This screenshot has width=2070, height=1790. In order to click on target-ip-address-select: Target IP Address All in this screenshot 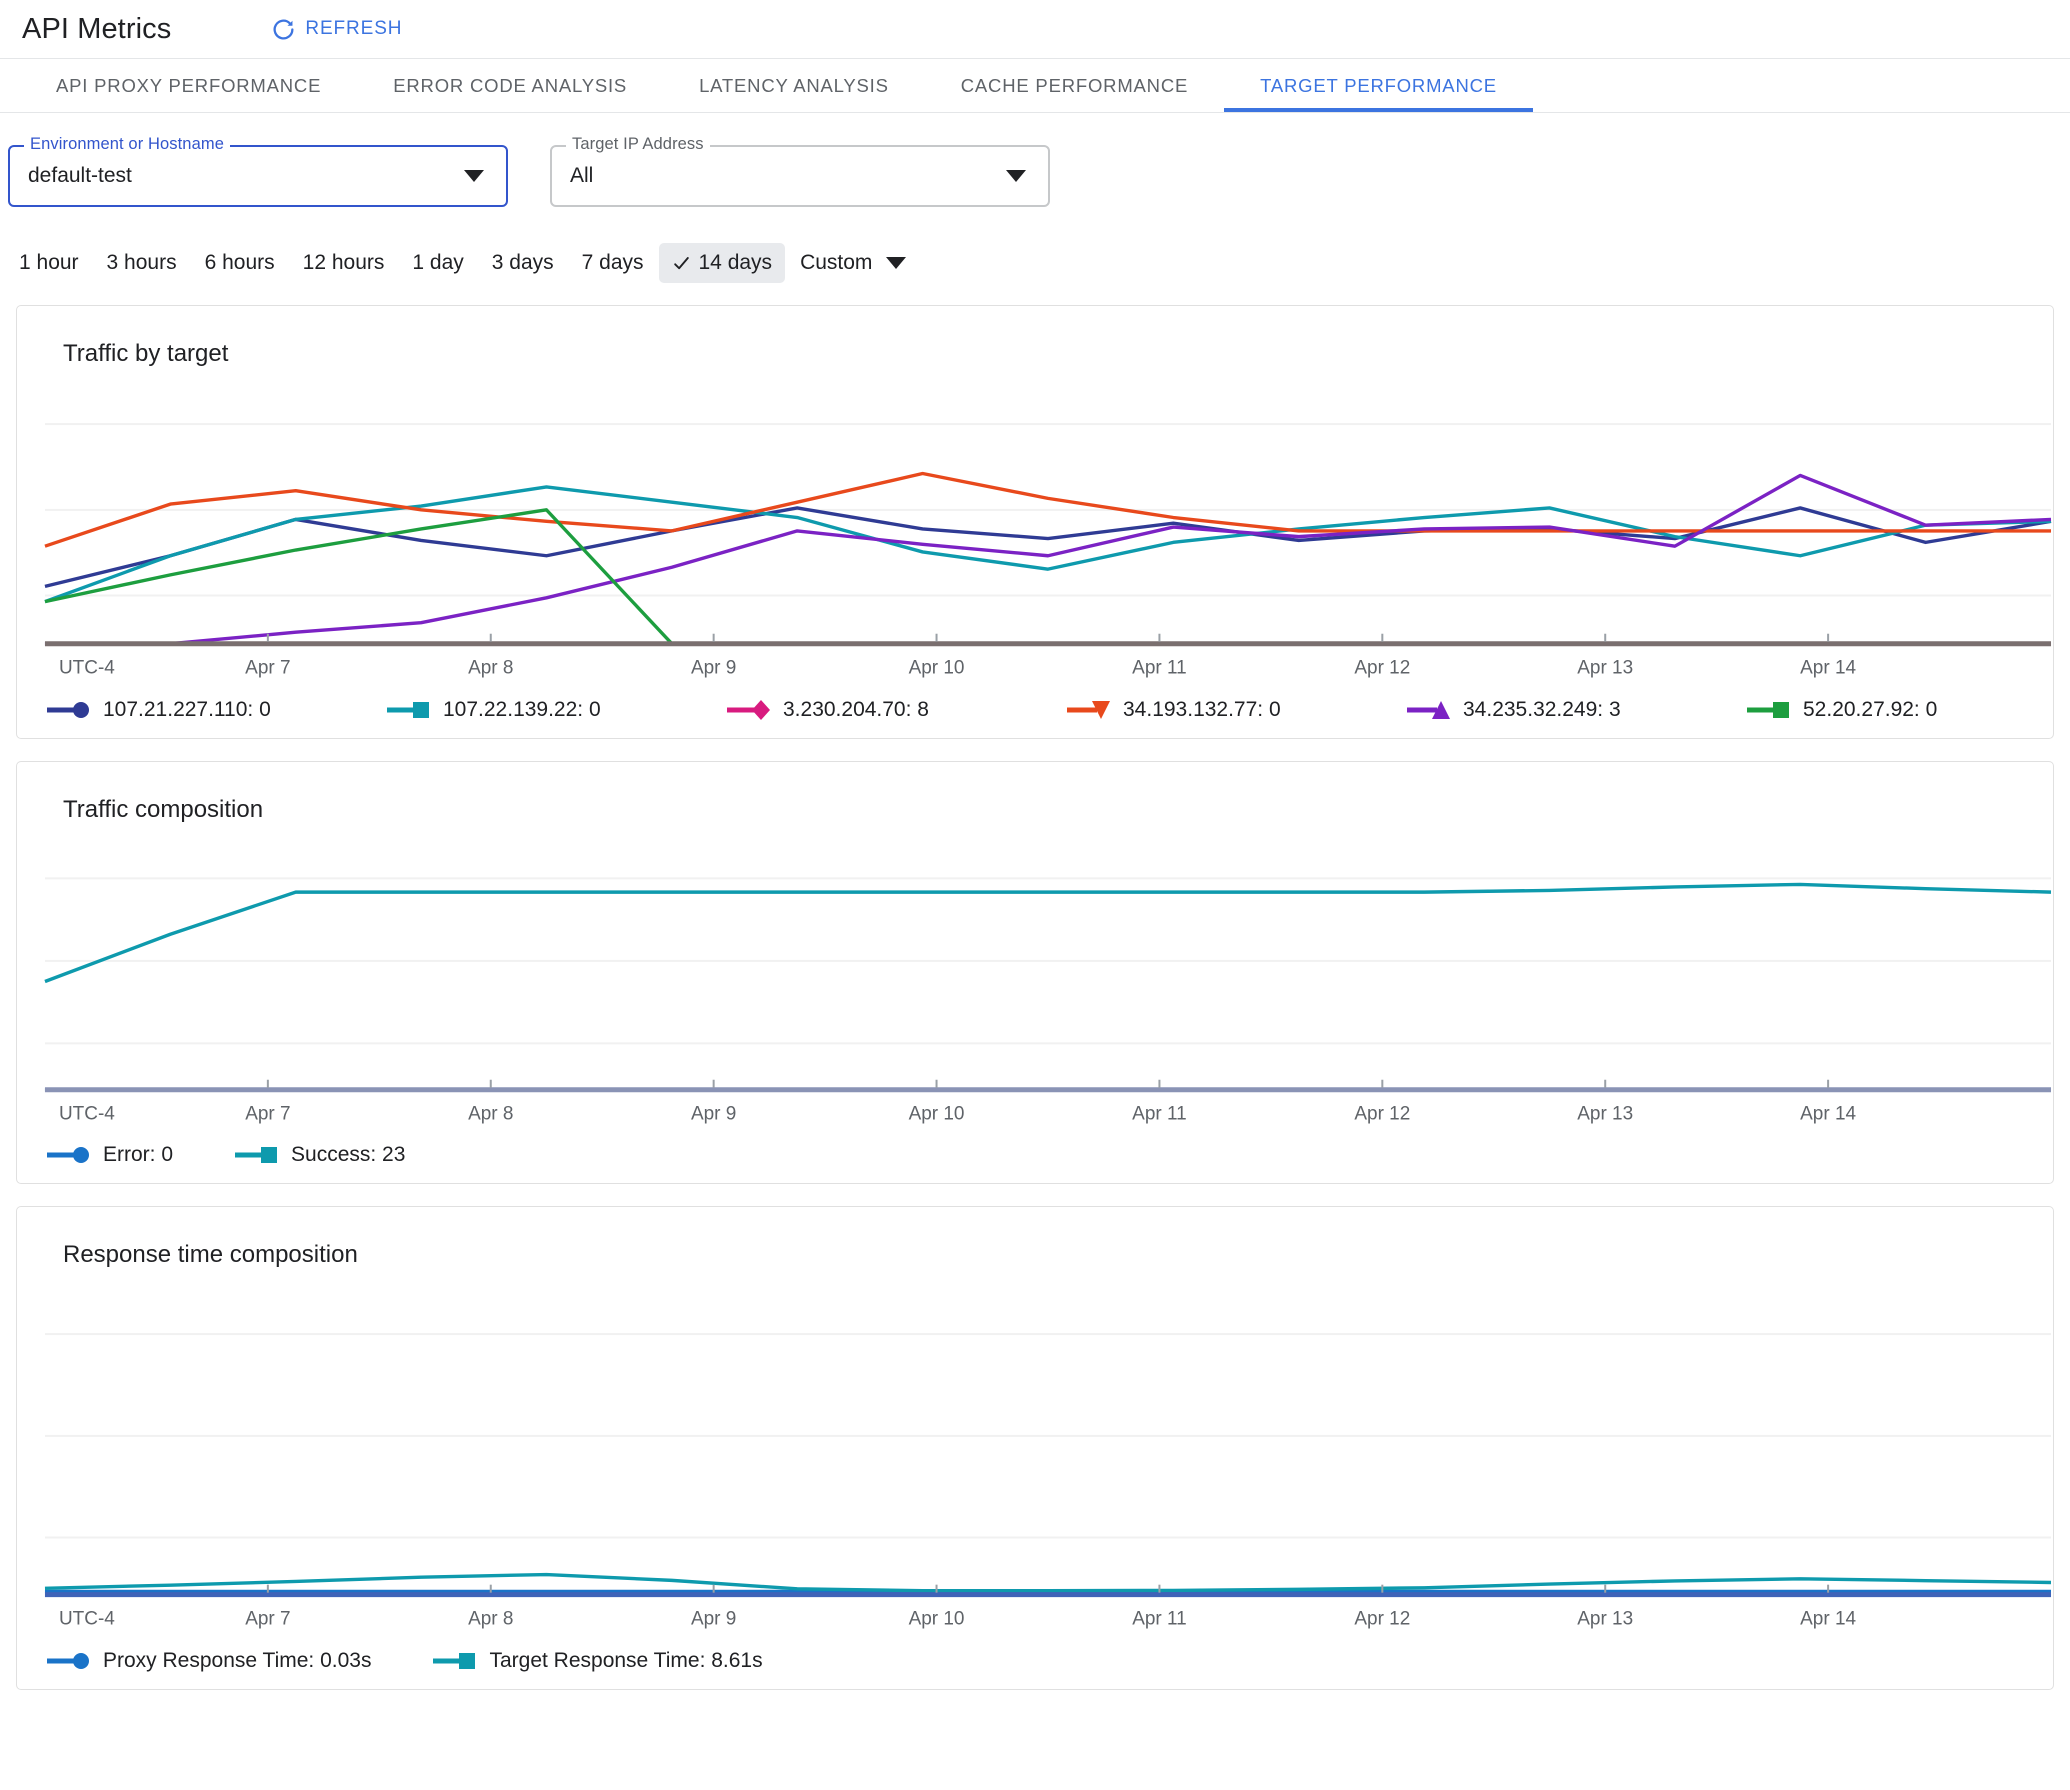, I will do `click(800, 171)`.